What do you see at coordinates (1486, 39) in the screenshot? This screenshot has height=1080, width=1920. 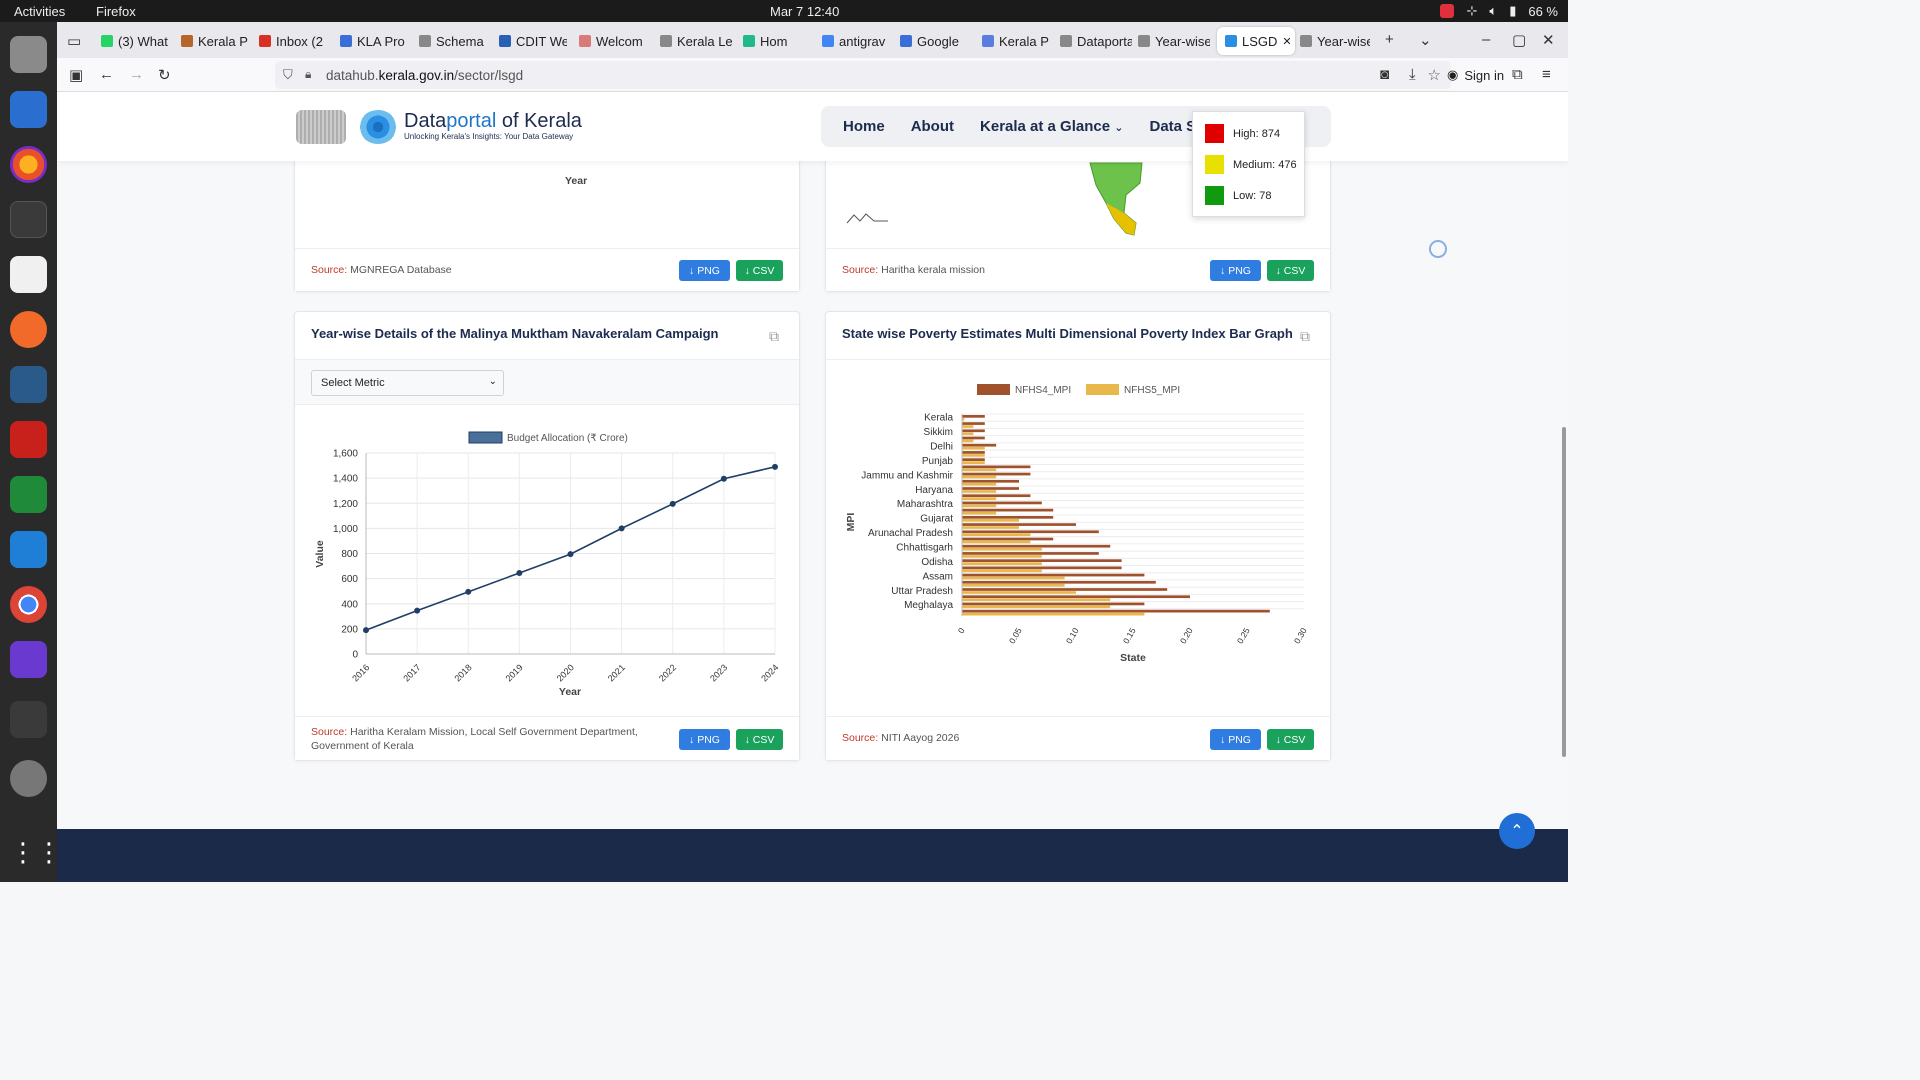 I see `minimize-window-icon: –` at bounding box center [1486, 39].